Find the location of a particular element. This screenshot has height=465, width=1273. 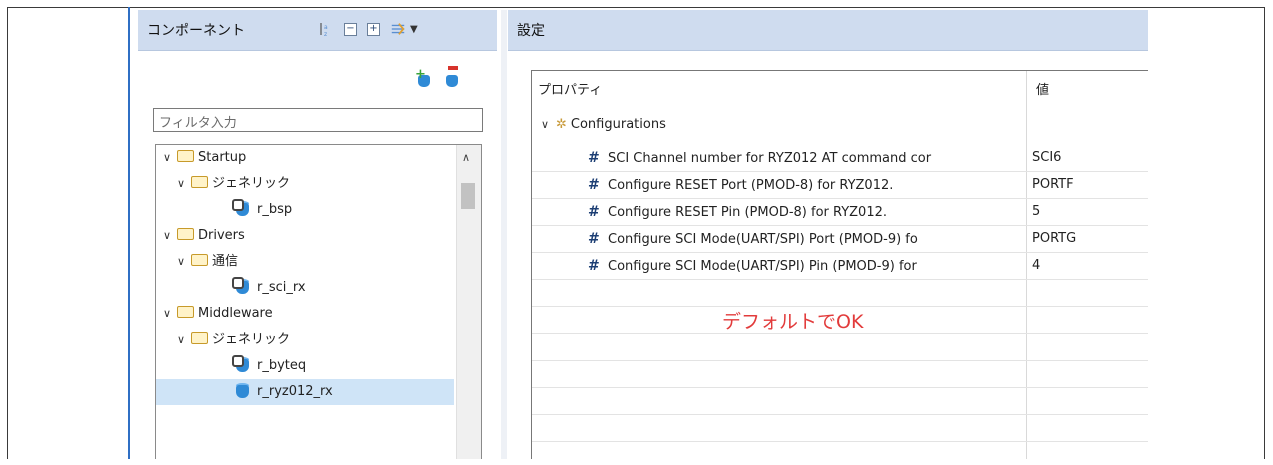

column-header-property: プロパティ is located at coordinates (570, 88).